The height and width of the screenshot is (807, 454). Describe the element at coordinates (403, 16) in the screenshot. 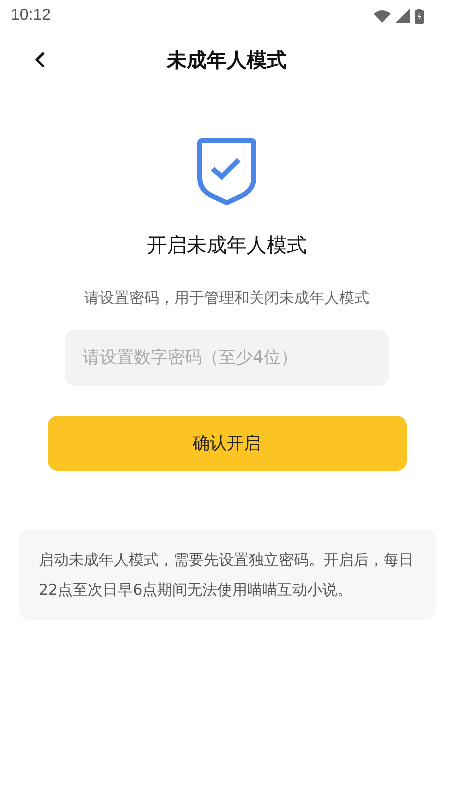

I see `signal-icon` at that location.